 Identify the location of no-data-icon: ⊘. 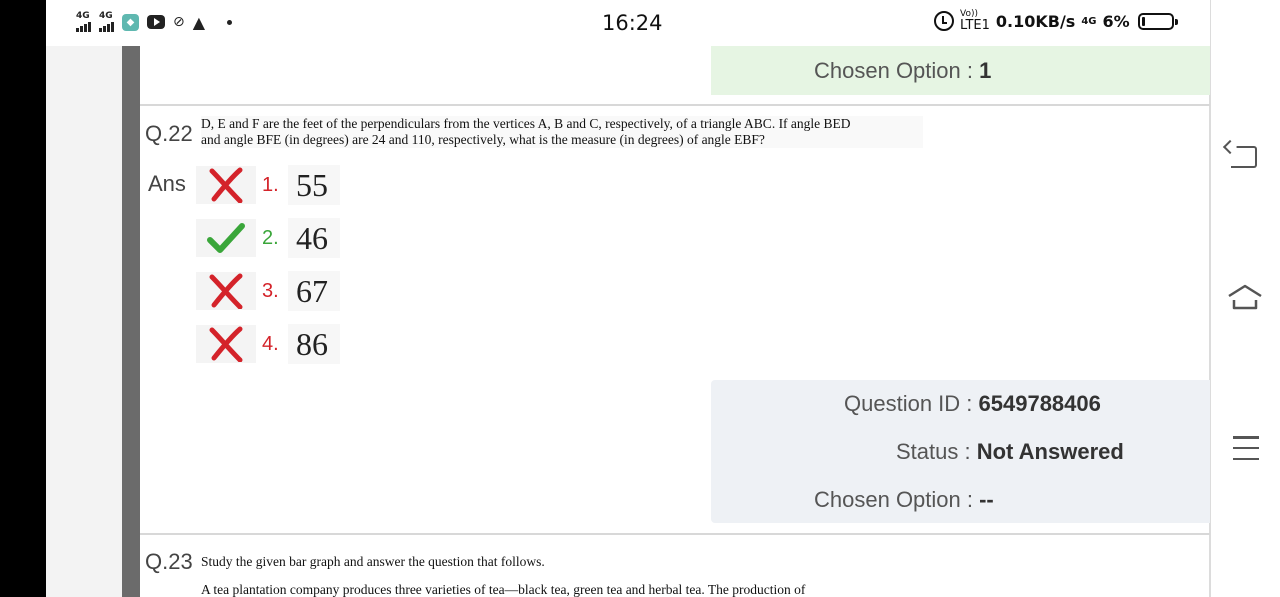
(179, 22).